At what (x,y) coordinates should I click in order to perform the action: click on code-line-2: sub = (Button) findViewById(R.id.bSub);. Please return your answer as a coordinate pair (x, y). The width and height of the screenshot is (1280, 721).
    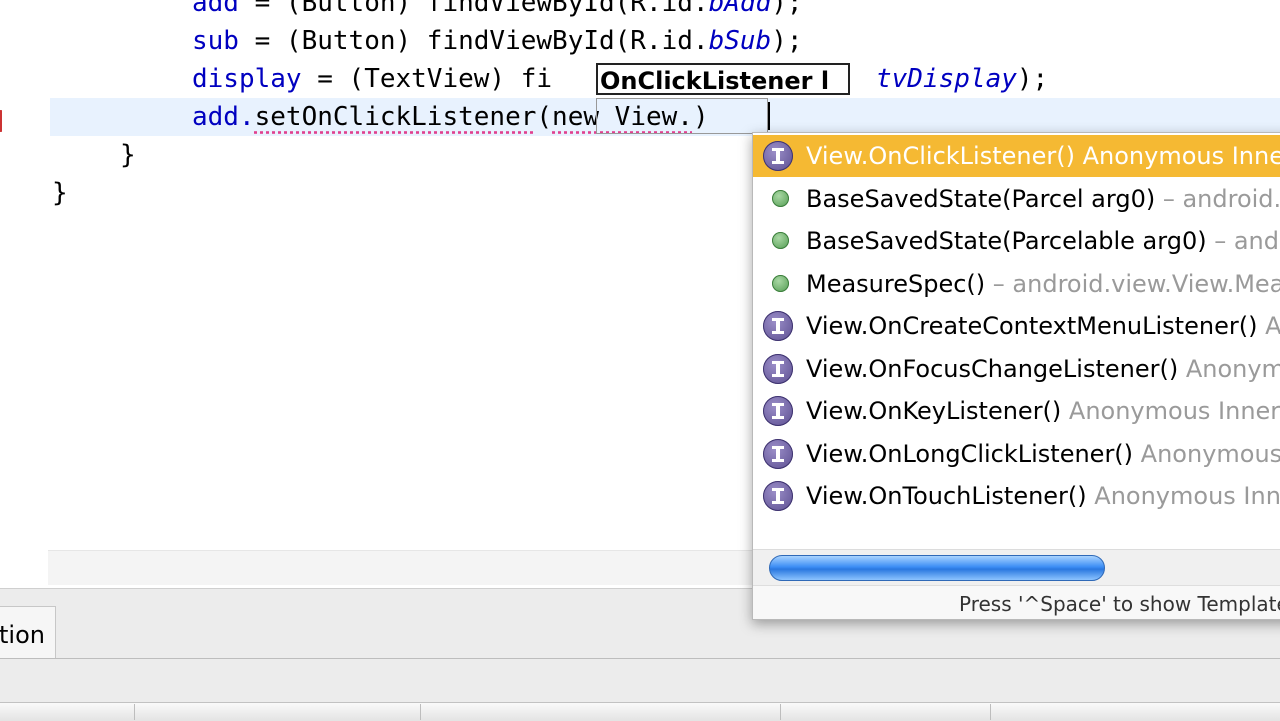
    Looking at the image, I should click on (497, 41).